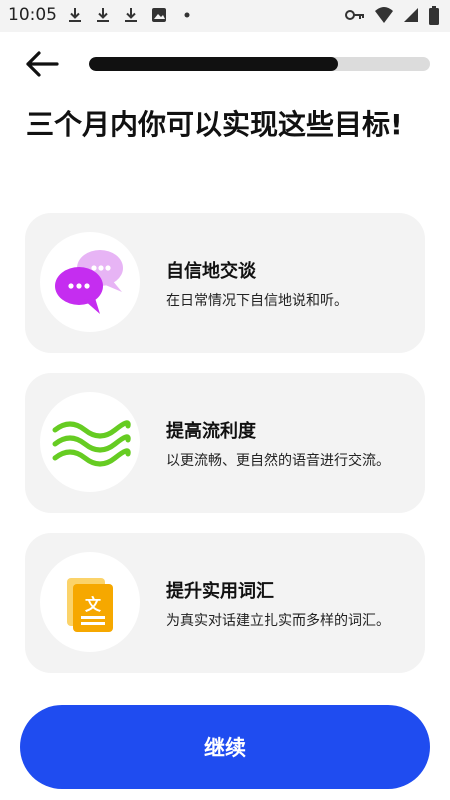  Describe the element at coordinates (257, 301) in the screenshot. I see `goal-description: 在日常情况下自信地说和听。` at that location.